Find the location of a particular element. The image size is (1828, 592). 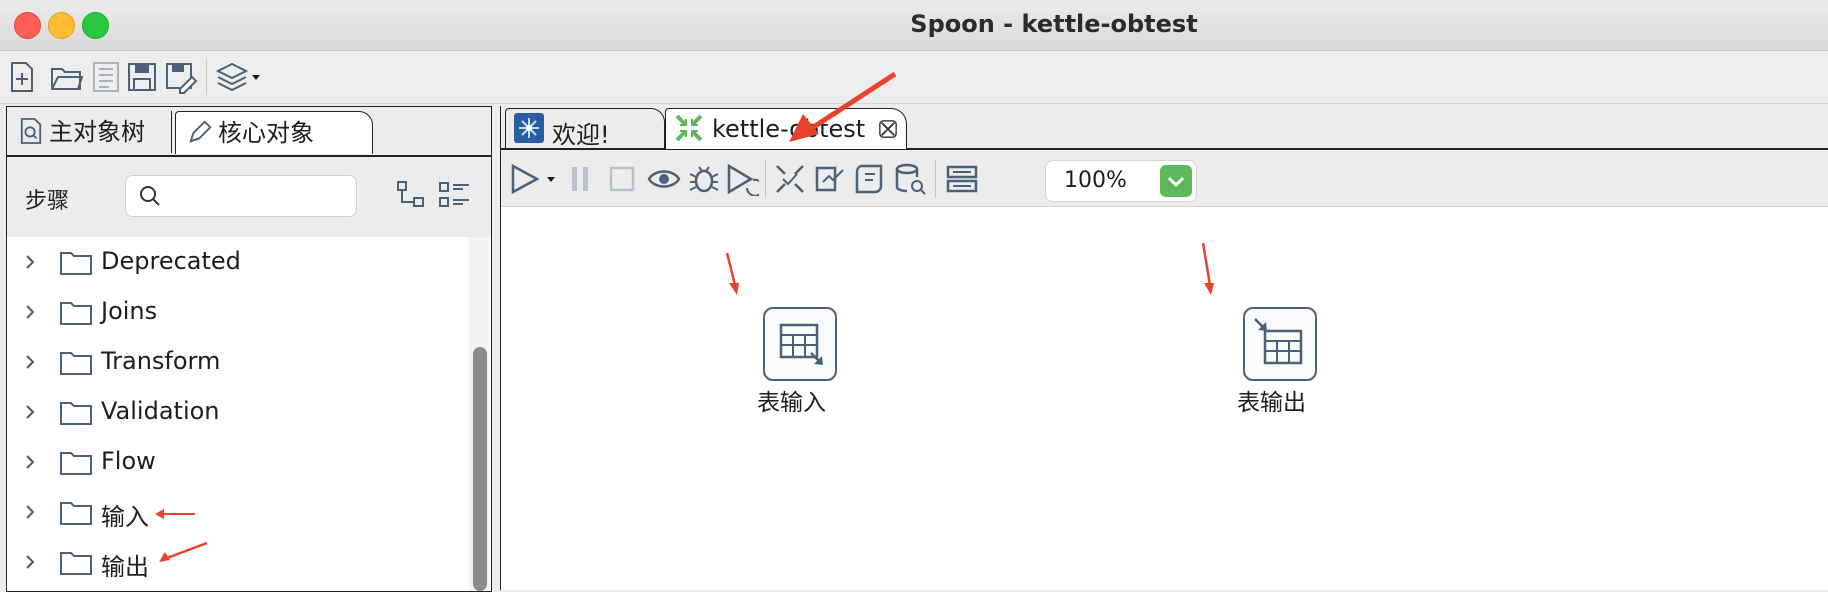

show-results-button is located at coordinates (962, 179).